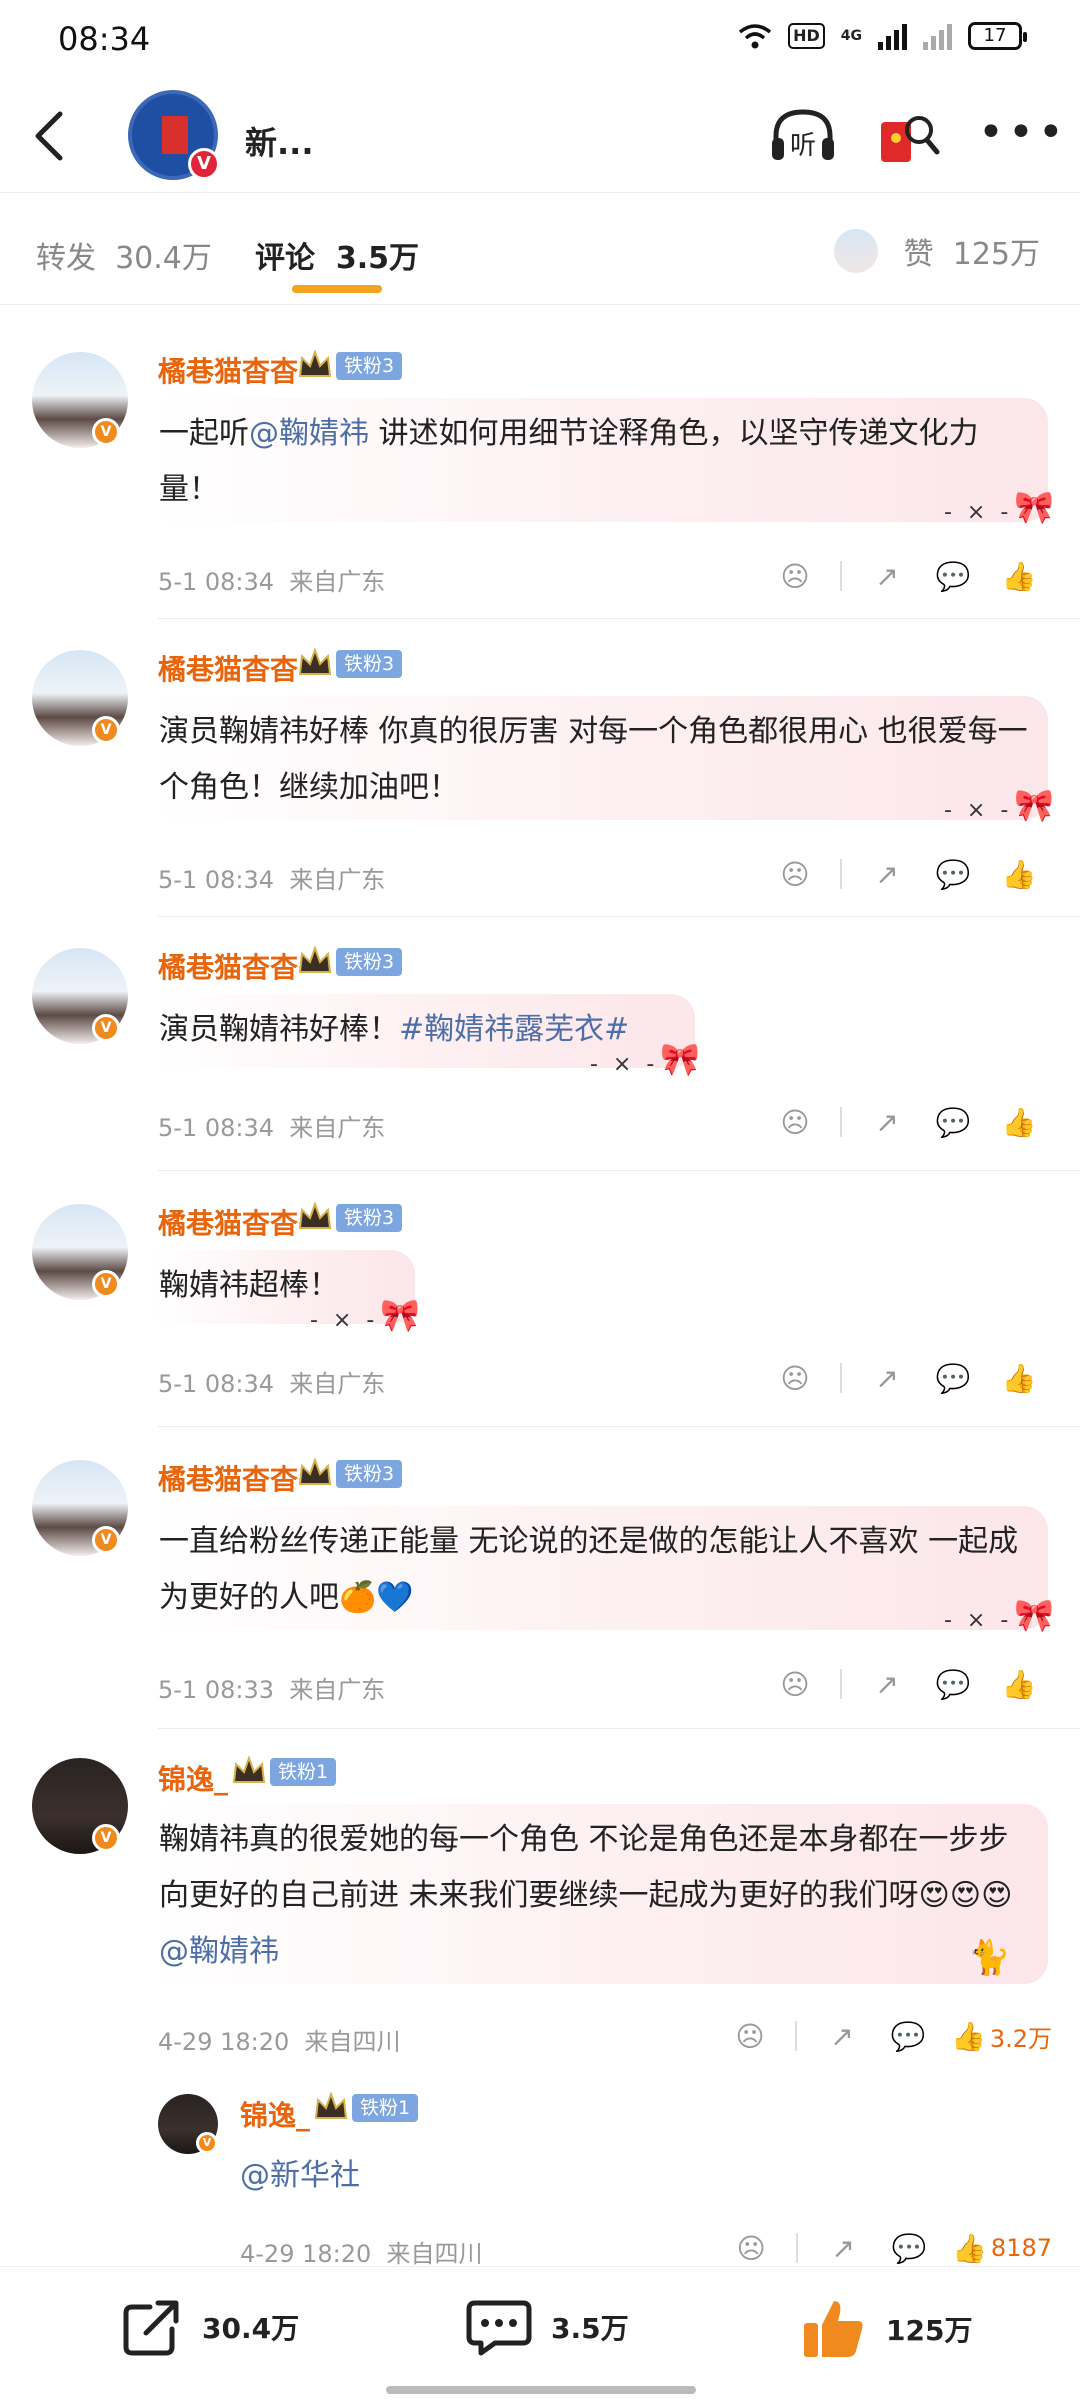 This screenshot has width=1080, height=2400. What do you see at coordinates (204, 433) in the screenshot?
I see `comment-body: 一起听` at bounding box center [204, 433].